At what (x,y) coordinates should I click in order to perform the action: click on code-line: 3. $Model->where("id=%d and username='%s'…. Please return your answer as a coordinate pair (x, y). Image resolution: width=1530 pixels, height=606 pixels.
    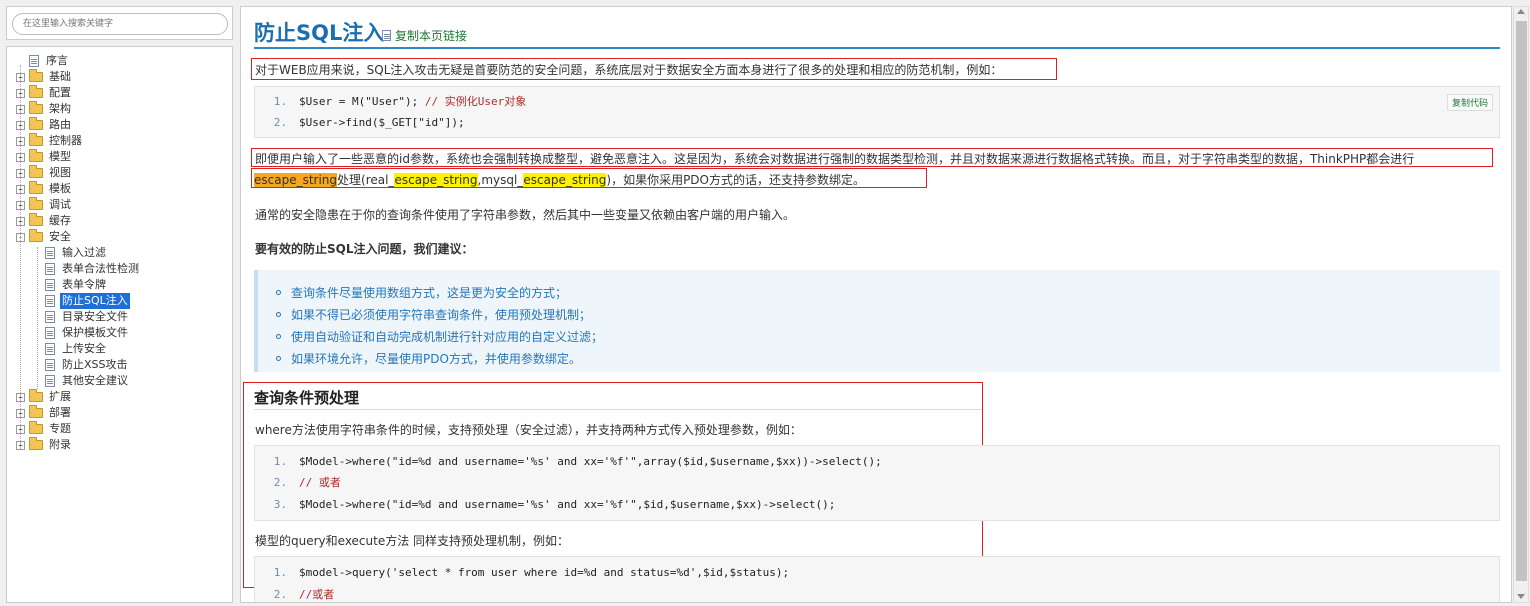
    Looking at the image, I should click on (554, 504).